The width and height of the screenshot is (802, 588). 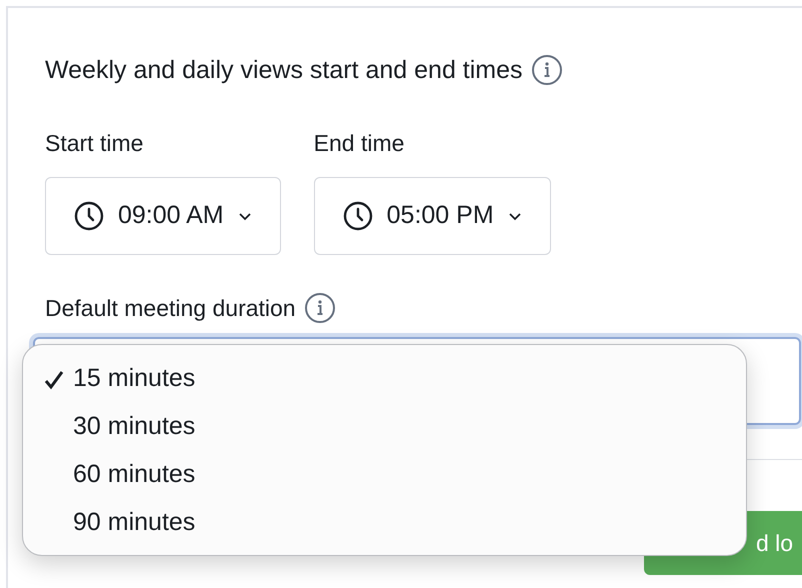 I want to click on field-label: End time, so click(x=360, y=143).